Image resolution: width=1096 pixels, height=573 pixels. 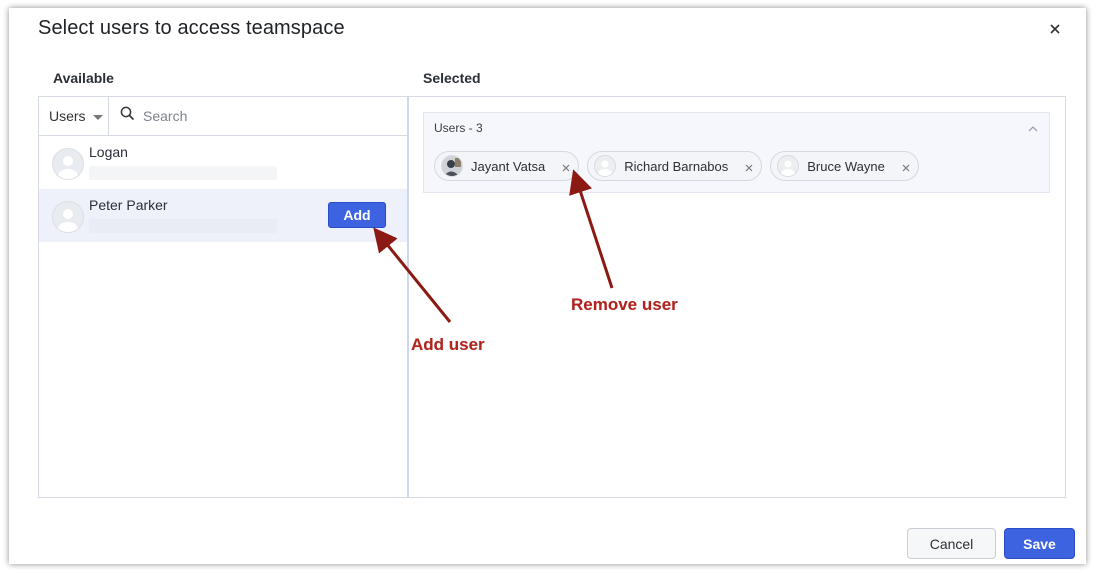 I want to click on available-user-row: Peter Parker Add, so click(x=223, y=215).